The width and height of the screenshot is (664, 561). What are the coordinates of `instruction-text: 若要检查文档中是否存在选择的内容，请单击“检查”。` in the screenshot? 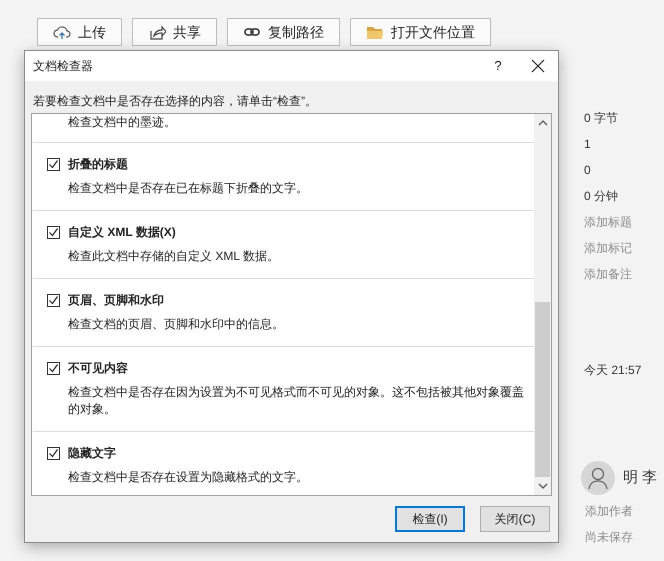 It's located at (175, 101).